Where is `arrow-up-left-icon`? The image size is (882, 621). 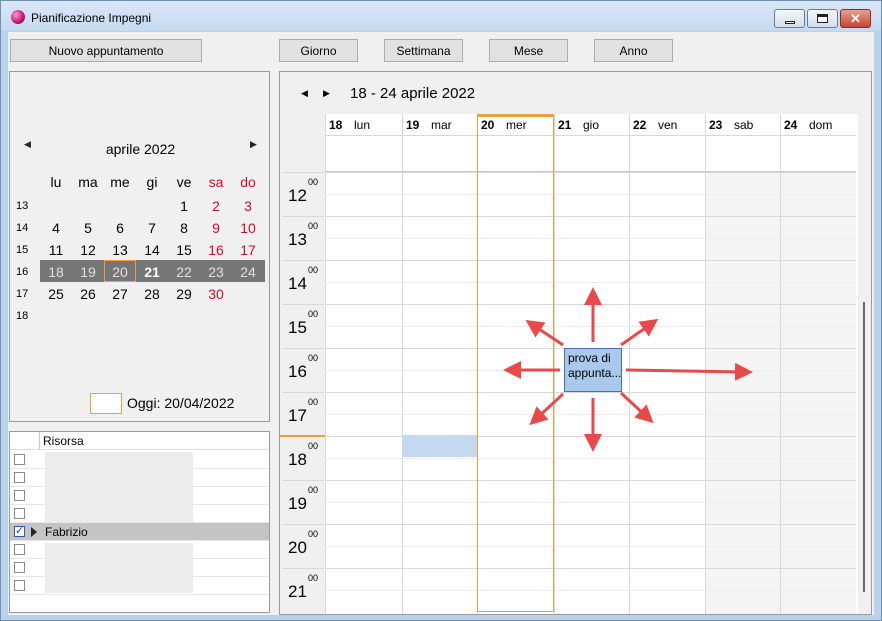 arrow-up-left-icon is located at coordinates (544, 333).